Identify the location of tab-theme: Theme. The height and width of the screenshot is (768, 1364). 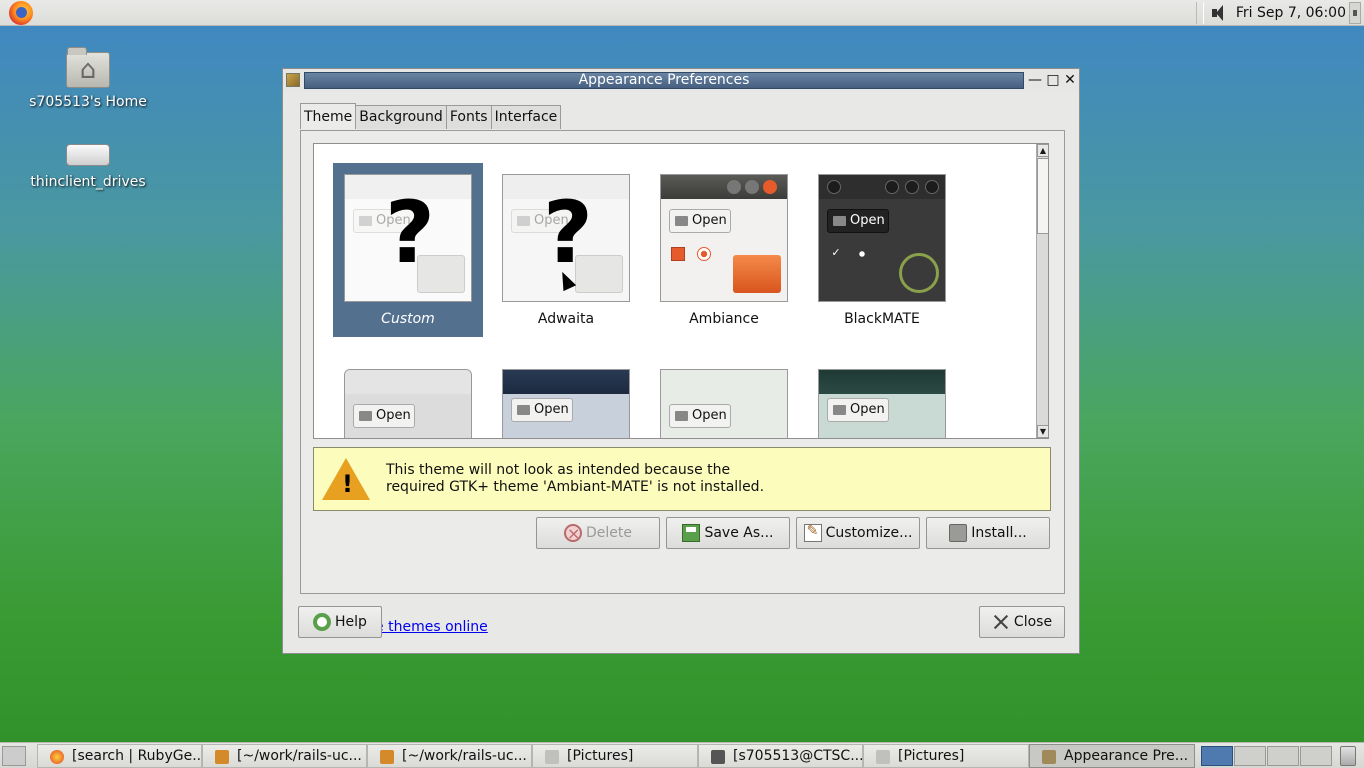
(328, 116).